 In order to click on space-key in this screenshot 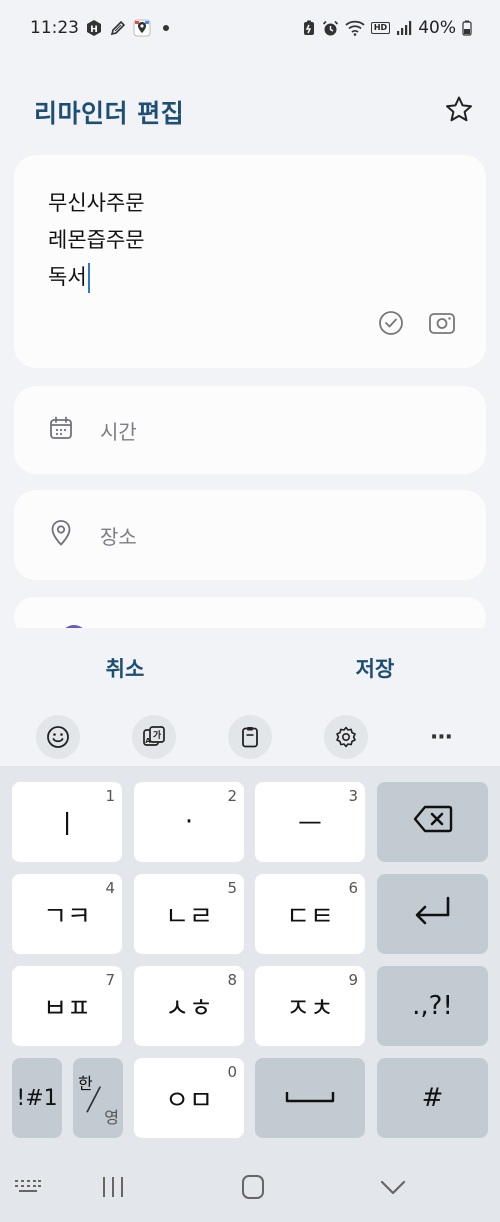, I will do `click(310, 1098)`.